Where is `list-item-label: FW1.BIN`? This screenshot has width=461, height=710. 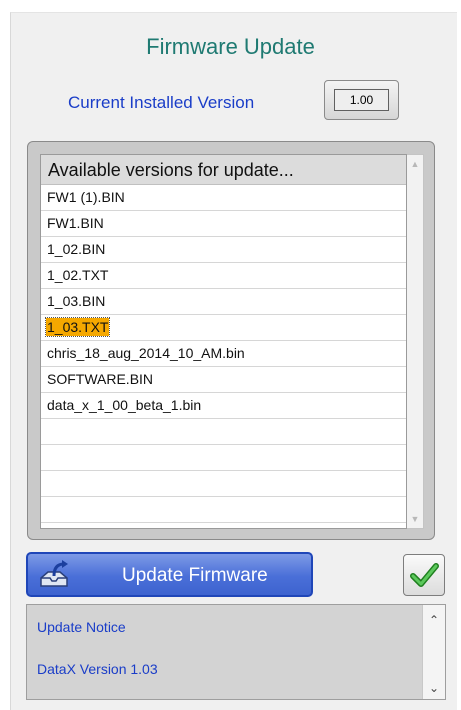 list-item-label: FW1.BIN is located at coordinates (75, 223).